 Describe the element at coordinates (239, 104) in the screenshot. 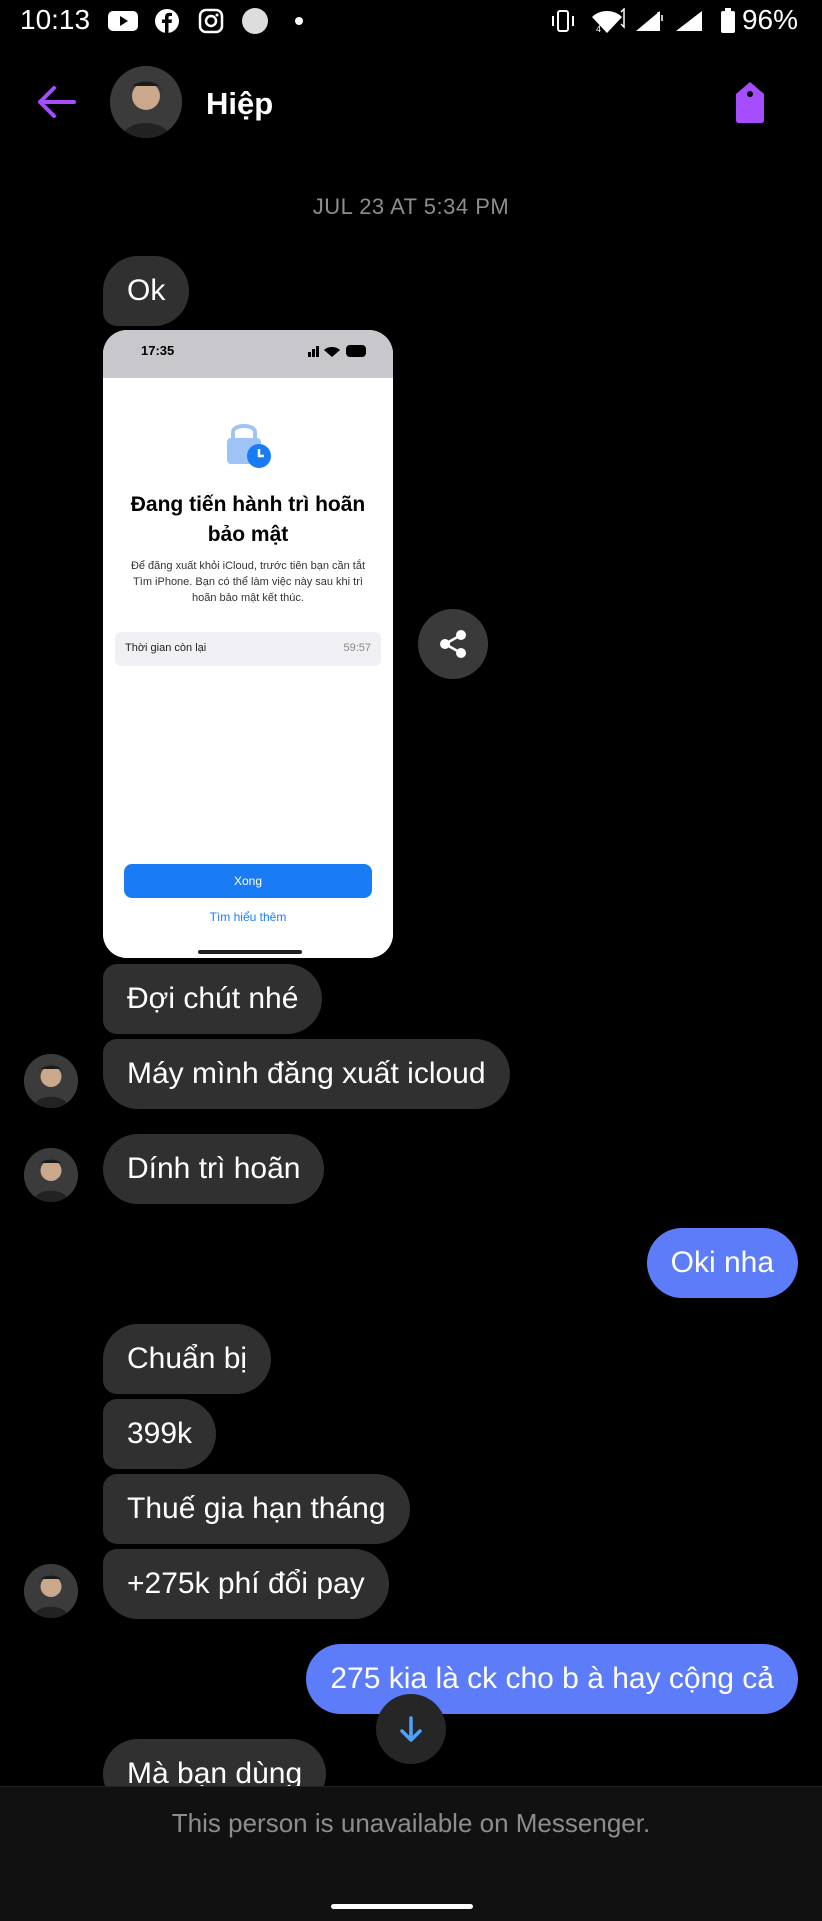

I see `contact-name: Hiệp` at that location.